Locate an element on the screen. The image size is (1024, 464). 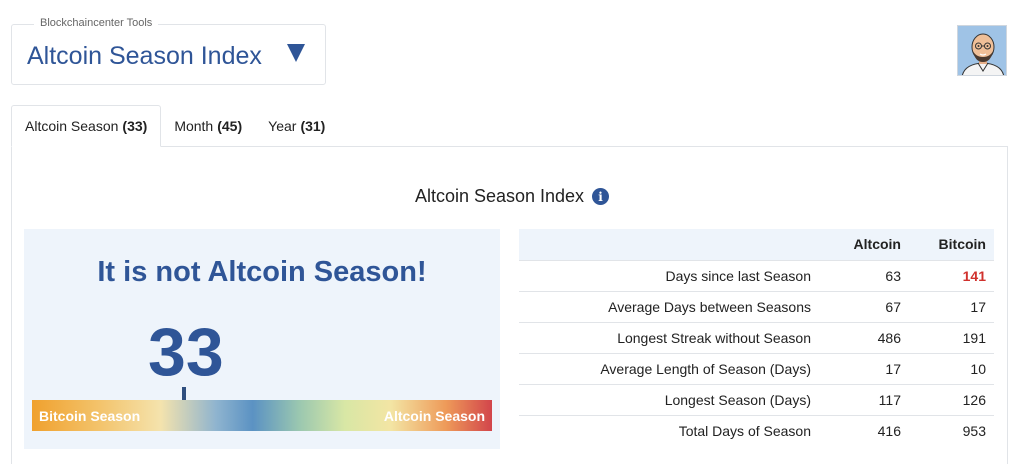
tab-label: Year is located at coordinates (282, 126).